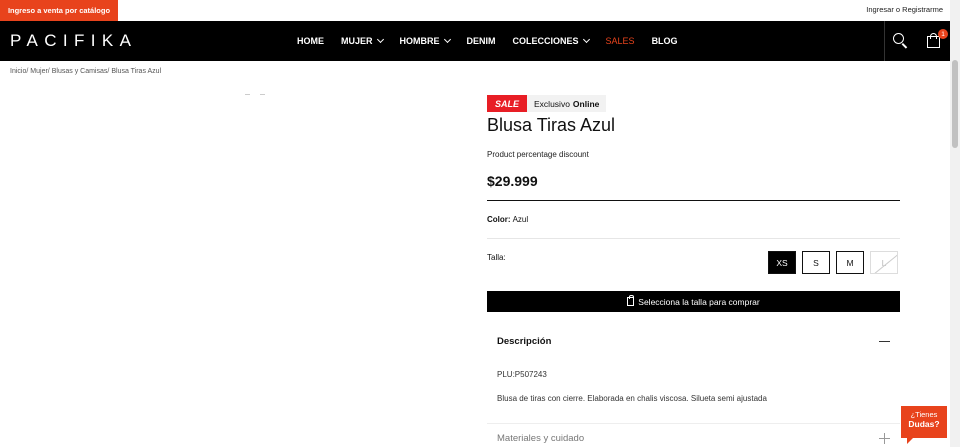 The width and height of the screenshot is (960, 447). Describe the element at coordinates (884, 41) in the screenshot. I see `nav-divider` at that location.